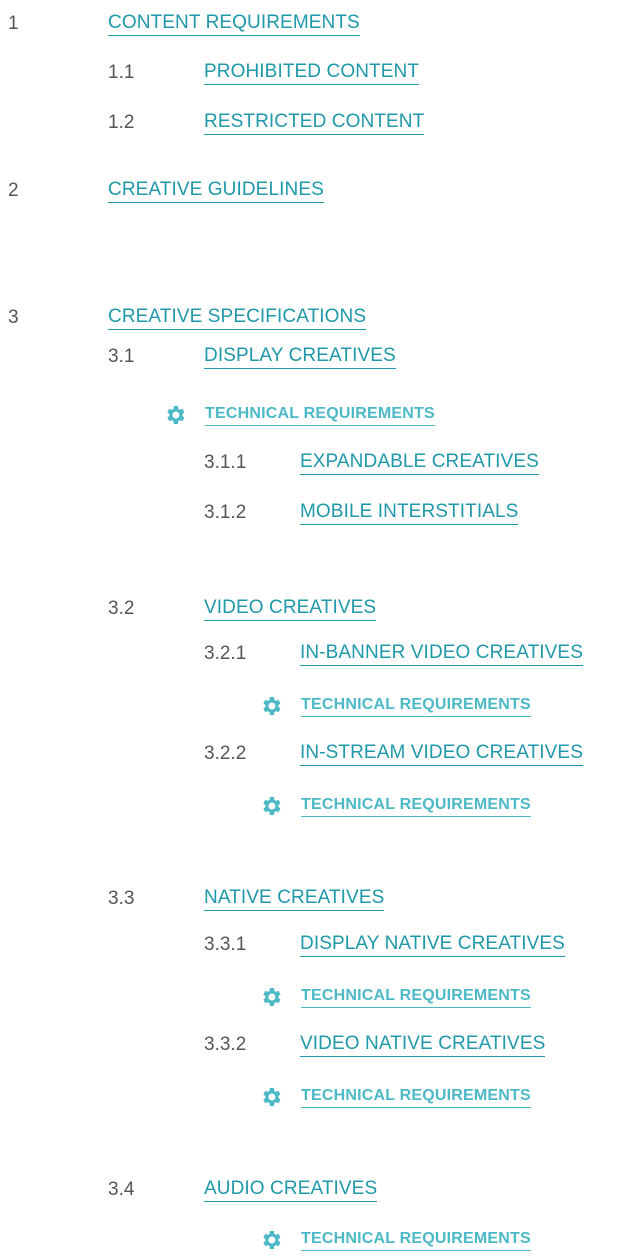 This screenshot has width=642, height=1260. I want to click on toc-entry-3-3-2: 3.3.2 VIDEO NATIVE CREATIVES, so click(419, 1045).